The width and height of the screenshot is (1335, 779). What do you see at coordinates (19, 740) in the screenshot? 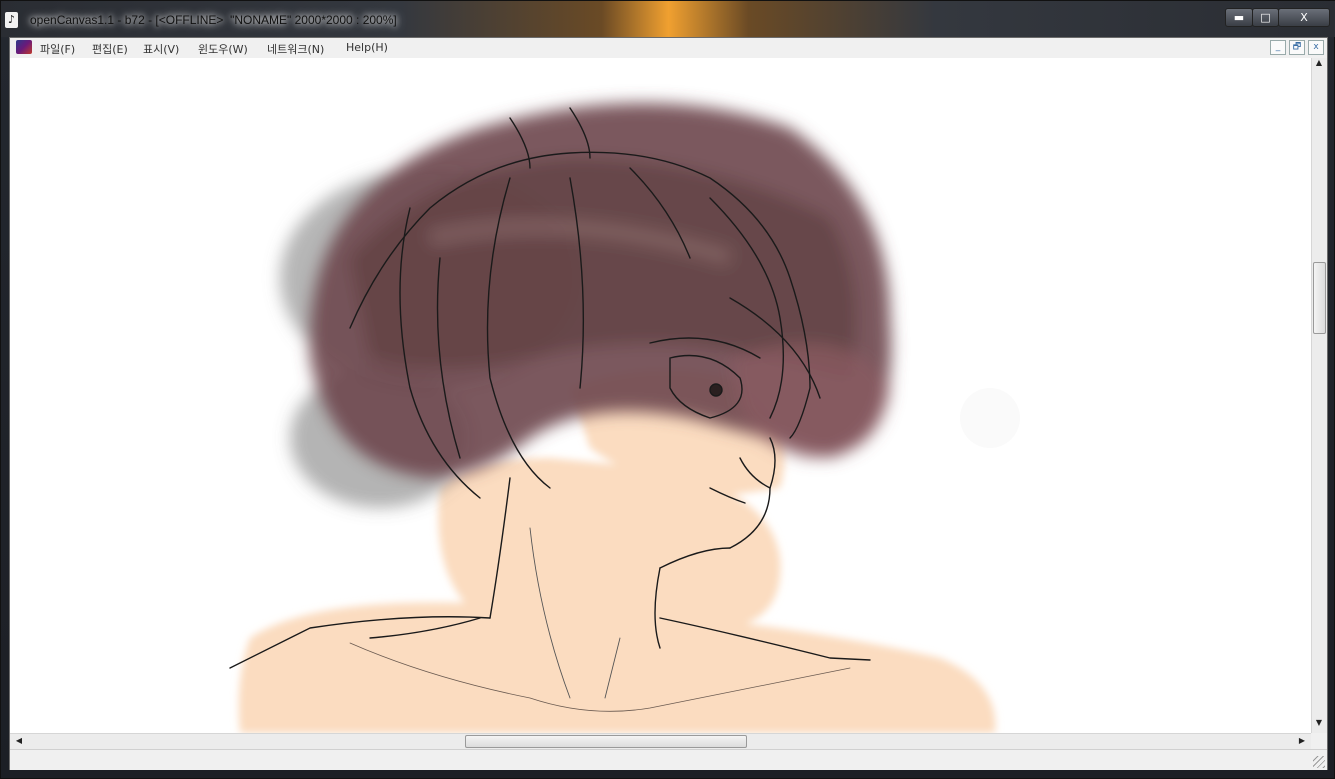
I see `scroll-left-arrow-icon: ◀` at bounding box center [19, 740].